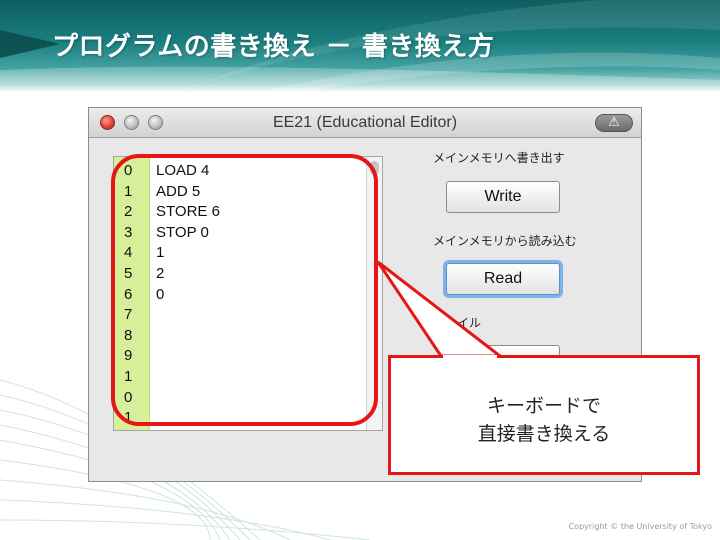 This screenshot has width=720, height=540. Describe the element at coordinates (640, 526) in the screenshot. I see `copyright-notice: Copyright © the University of Tokyo` at that location.